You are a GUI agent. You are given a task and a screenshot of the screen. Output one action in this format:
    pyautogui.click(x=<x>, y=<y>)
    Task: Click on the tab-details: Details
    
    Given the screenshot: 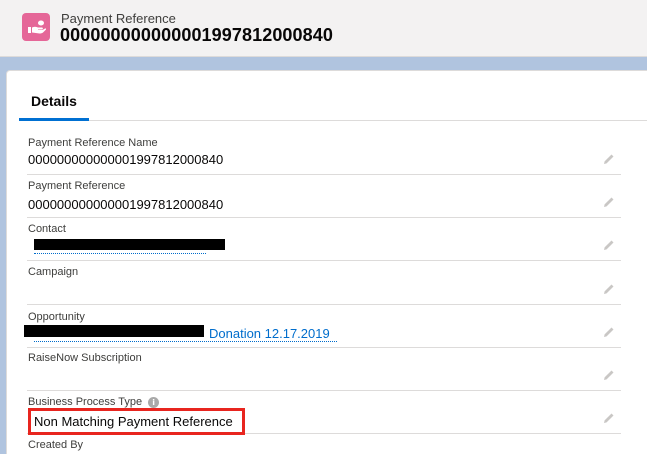 What is the action you would take?
    pyautogui.click(x=54, y=101)
    